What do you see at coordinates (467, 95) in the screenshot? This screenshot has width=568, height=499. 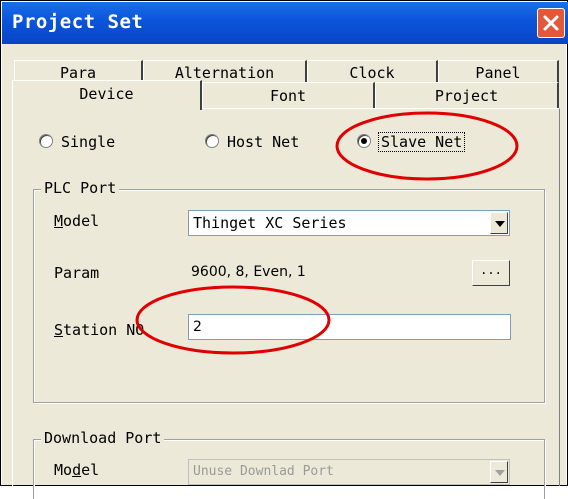 I see `tab-project: Project` at bounding box center [467, 95].